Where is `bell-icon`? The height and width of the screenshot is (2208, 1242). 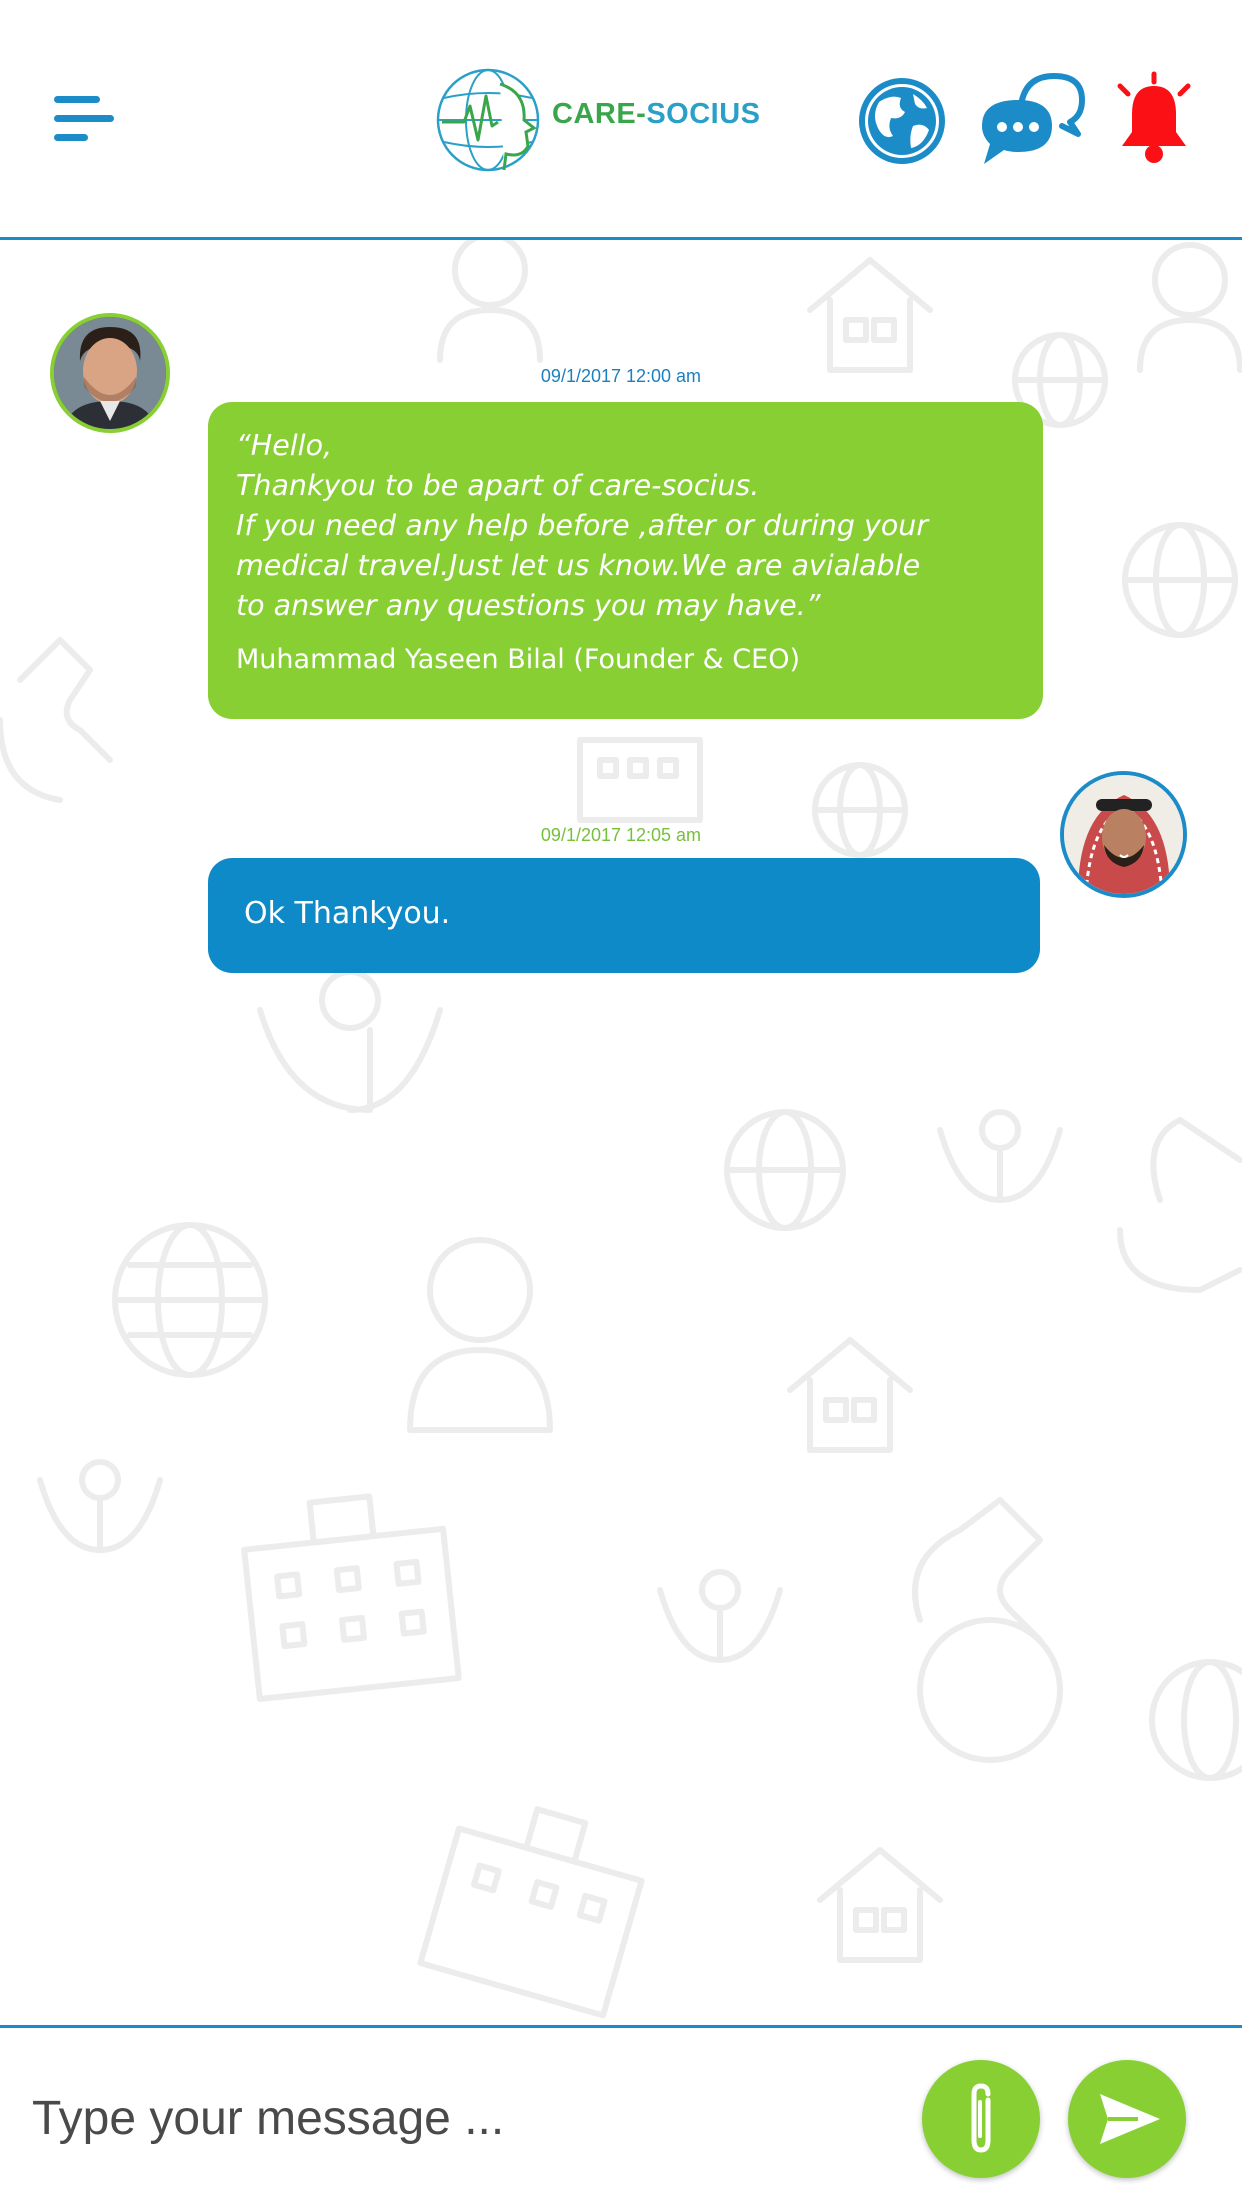 bell-icon is located at coordinates (1154, 120).